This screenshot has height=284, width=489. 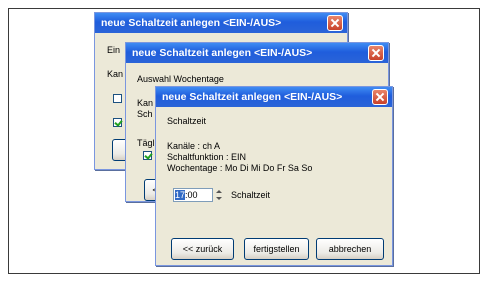 What do you see at coordinates (276, 249) in the screenshot?
I see `finish-button: fertigstellen` at bounding box center [276, 249].